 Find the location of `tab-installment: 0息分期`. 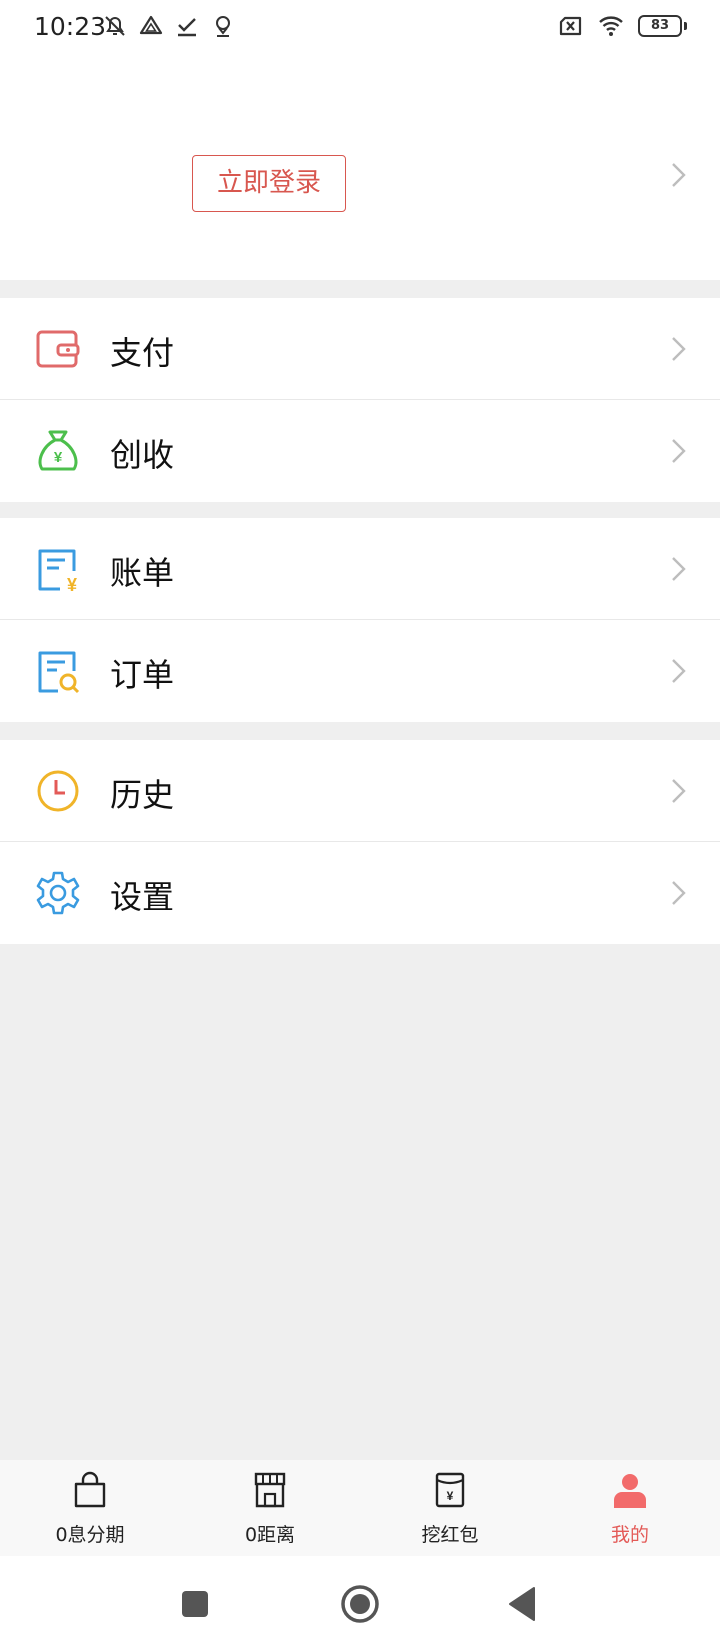

tab-installment: 0息分期 is located at coordinates (90, 1508).